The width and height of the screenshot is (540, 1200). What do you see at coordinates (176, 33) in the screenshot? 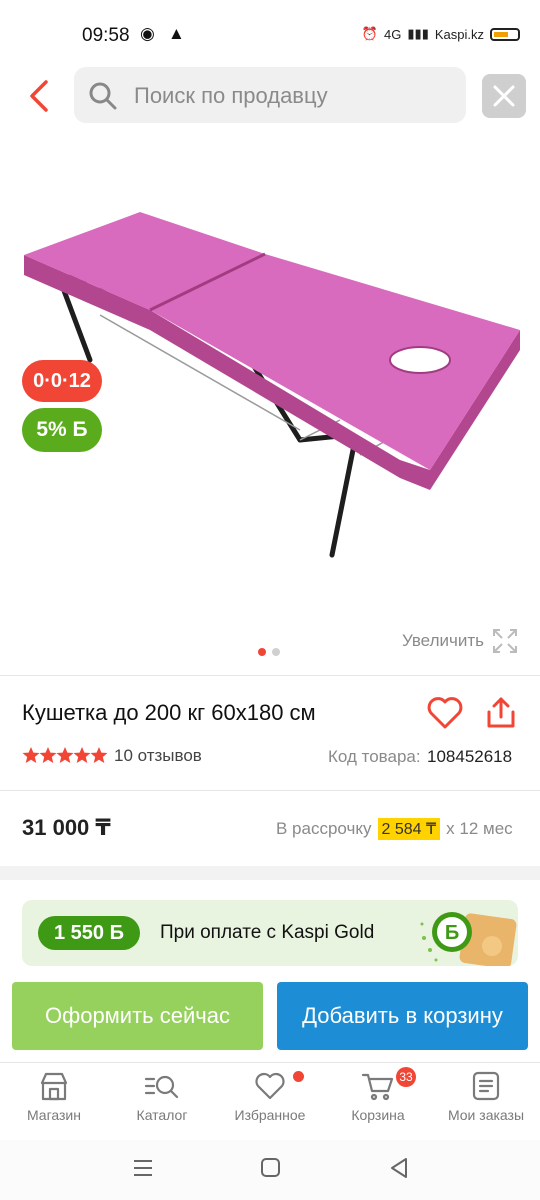
I see `warning-icon: ▲` at bounding box center [176, 33].